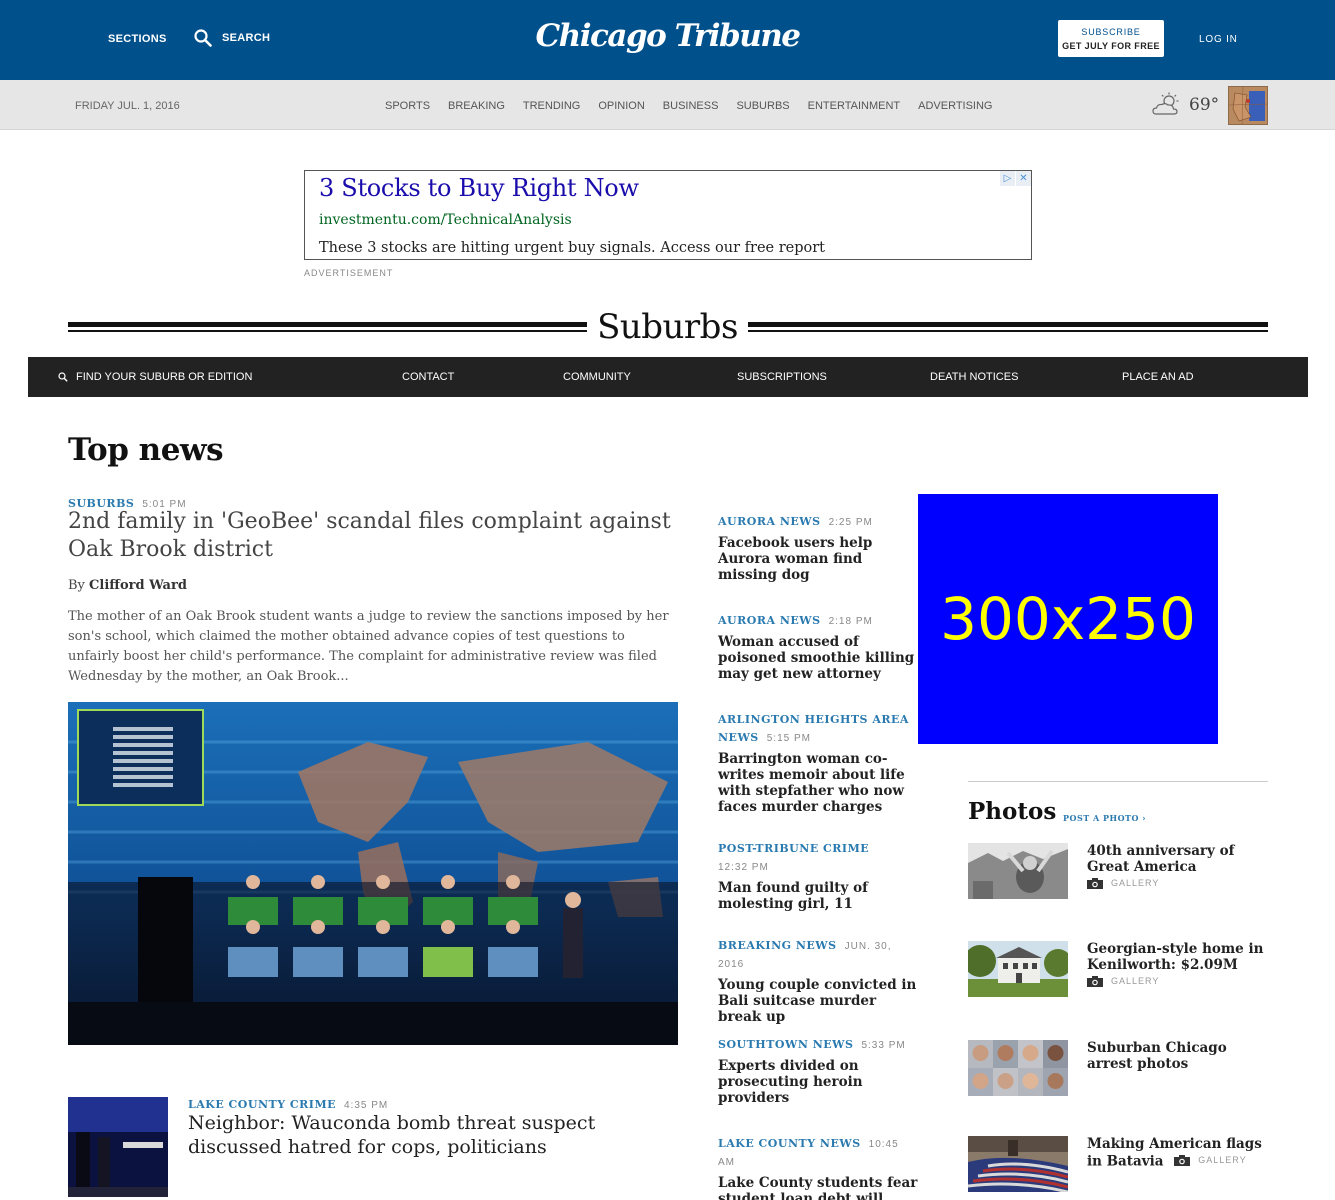 The image size is (1335, 1200). Describe the element at coordinates (1023, 178) in the screenshot. I see `close-icon: ✕` at that location.